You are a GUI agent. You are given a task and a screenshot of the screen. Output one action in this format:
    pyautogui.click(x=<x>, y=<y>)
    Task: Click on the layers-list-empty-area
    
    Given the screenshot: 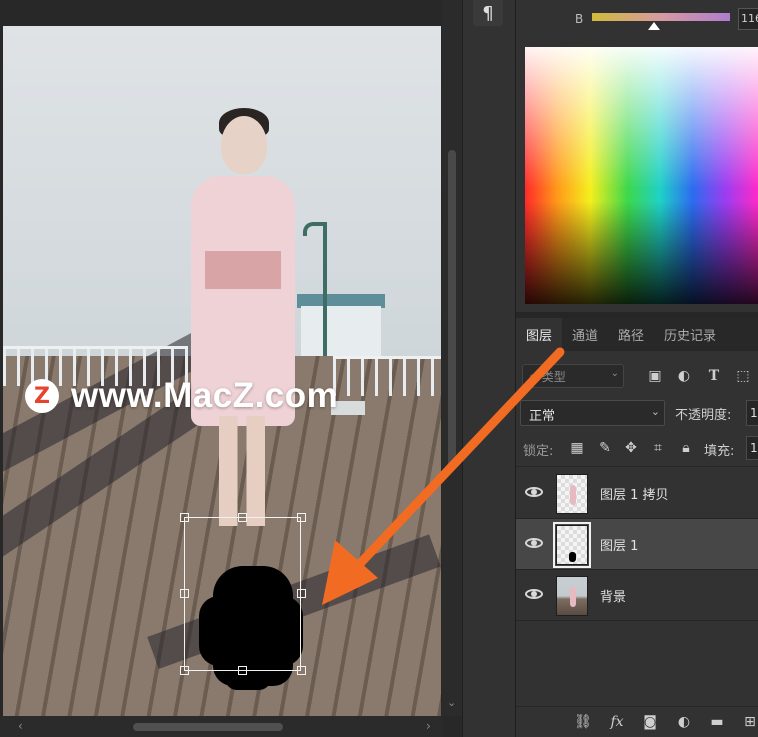 What is the action you would take?
    pyautogui.click(x=637, y=665)
    